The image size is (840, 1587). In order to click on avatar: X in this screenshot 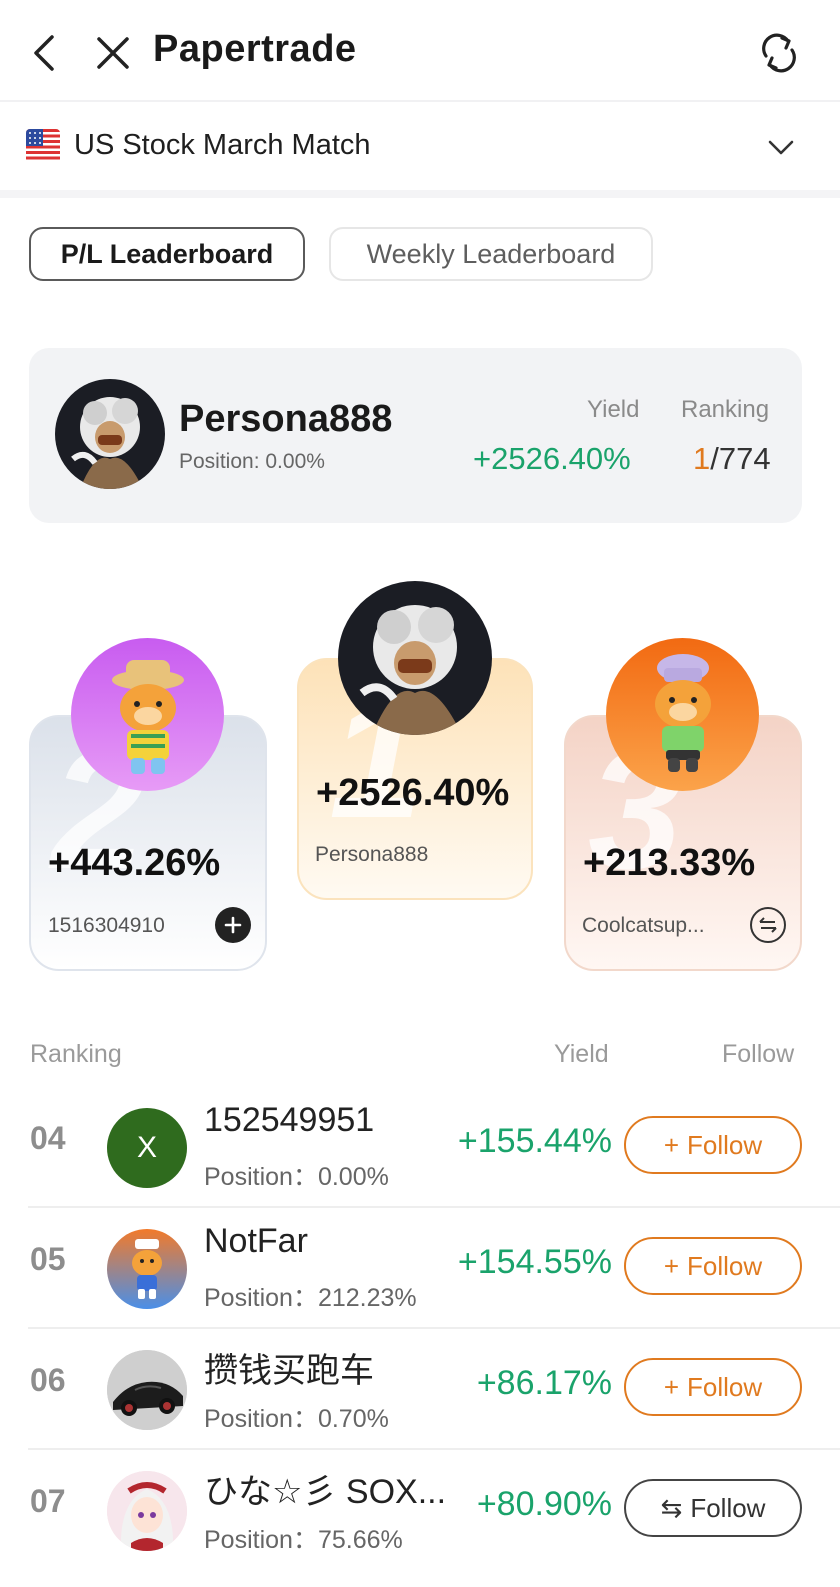, I will do `click(147, 1148)`.